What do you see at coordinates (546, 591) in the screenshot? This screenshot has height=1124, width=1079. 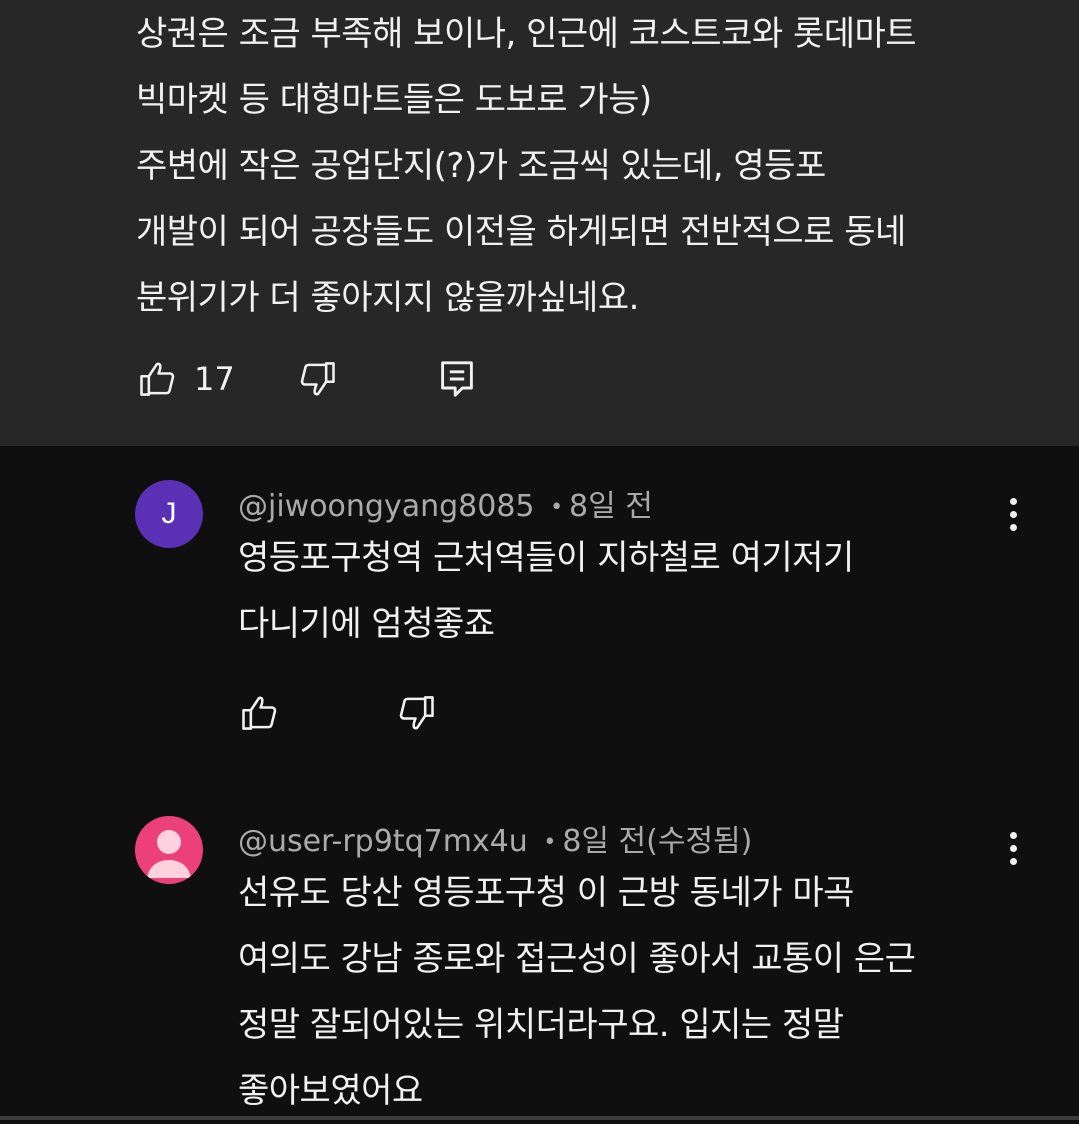 I see `reply-text: 영등포구청역 근처역들이 지하철로 여기저기 다니기에 엄청좋죠` at bounding box center [546, 591].